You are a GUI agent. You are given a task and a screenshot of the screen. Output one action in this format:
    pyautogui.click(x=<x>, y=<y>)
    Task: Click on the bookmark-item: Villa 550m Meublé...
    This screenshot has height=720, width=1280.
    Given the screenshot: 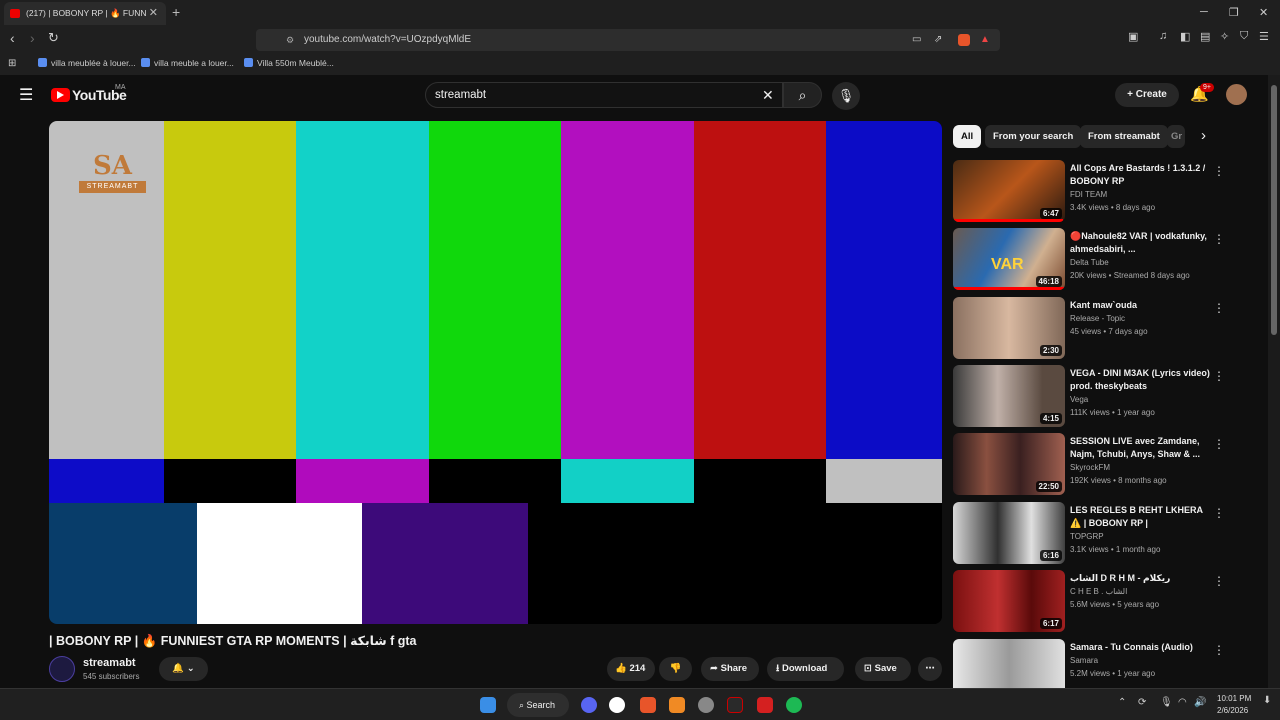 What is the action you would take?
    pyautogui.click(x=289, y=63)
    